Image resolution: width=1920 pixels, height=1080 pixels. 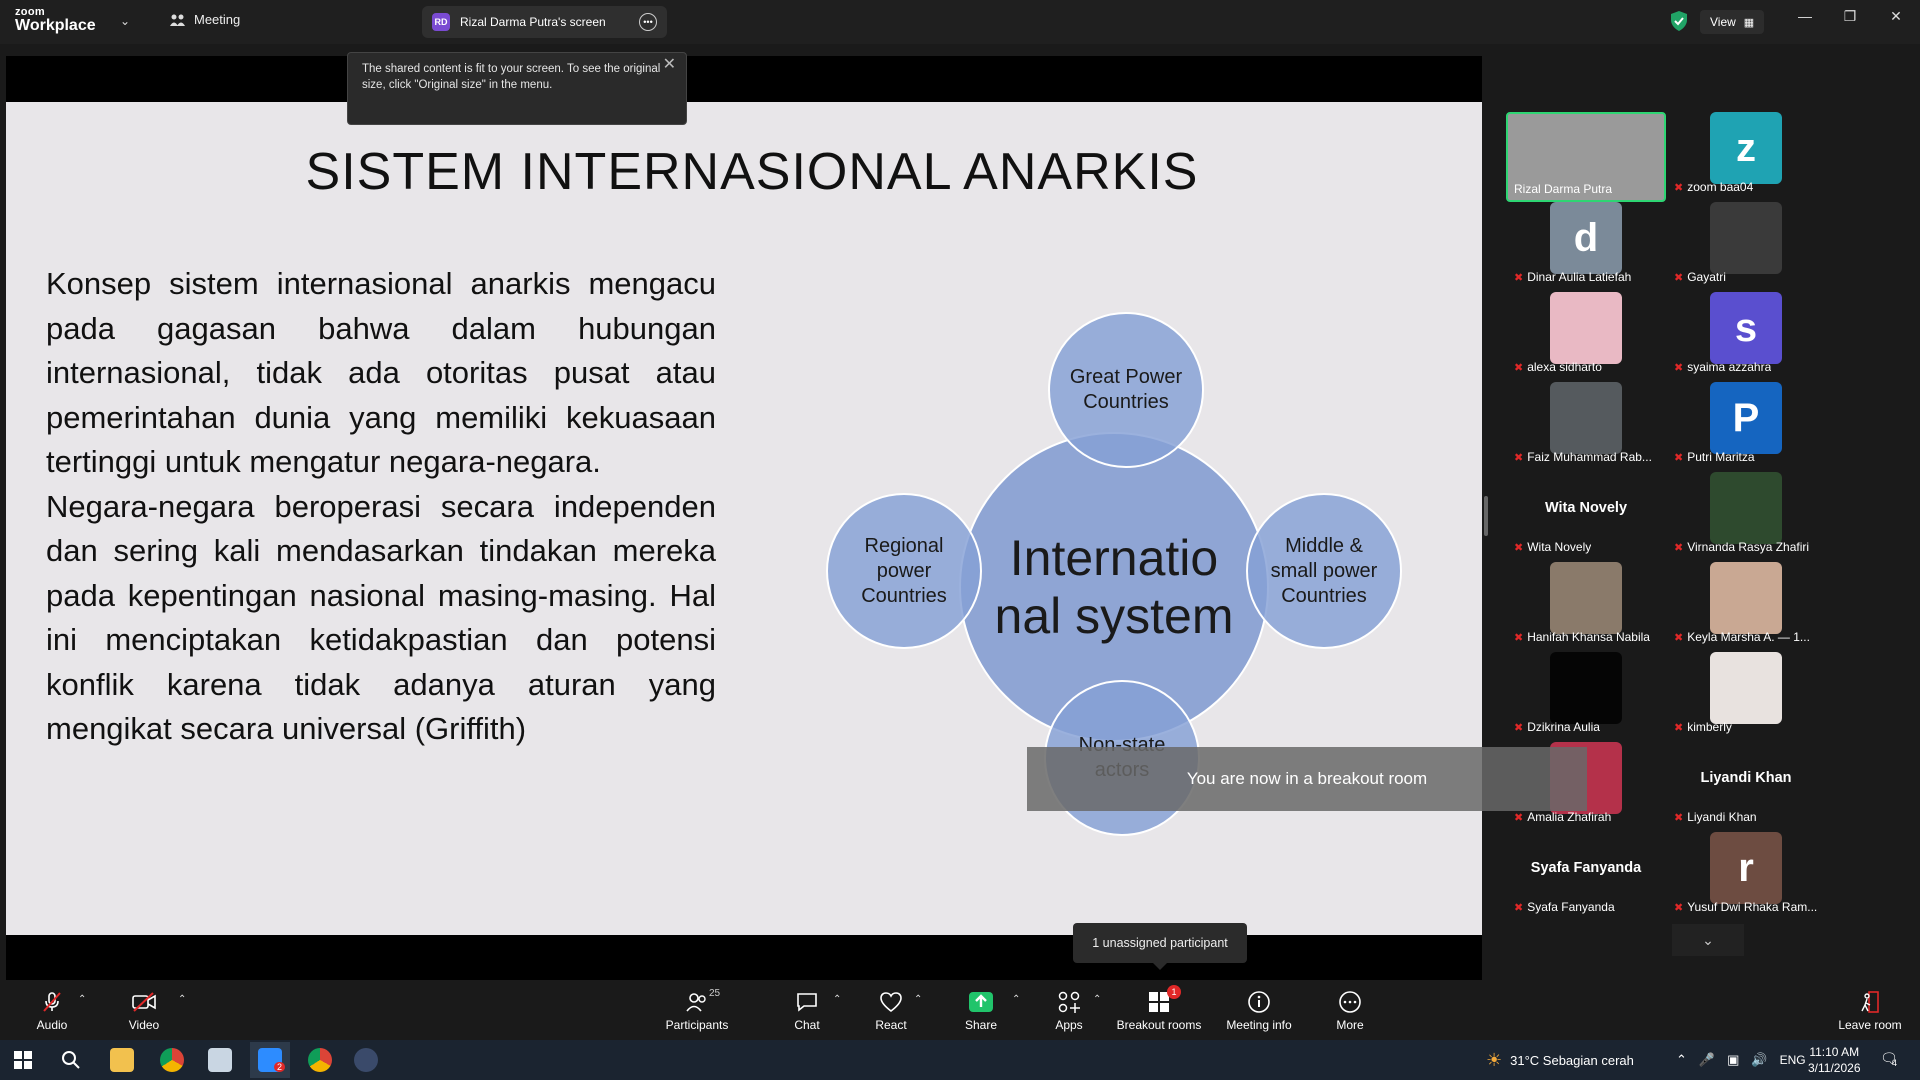 I want to click on chat-options-caret-icon: ⌃, so click(x=837, y=999).